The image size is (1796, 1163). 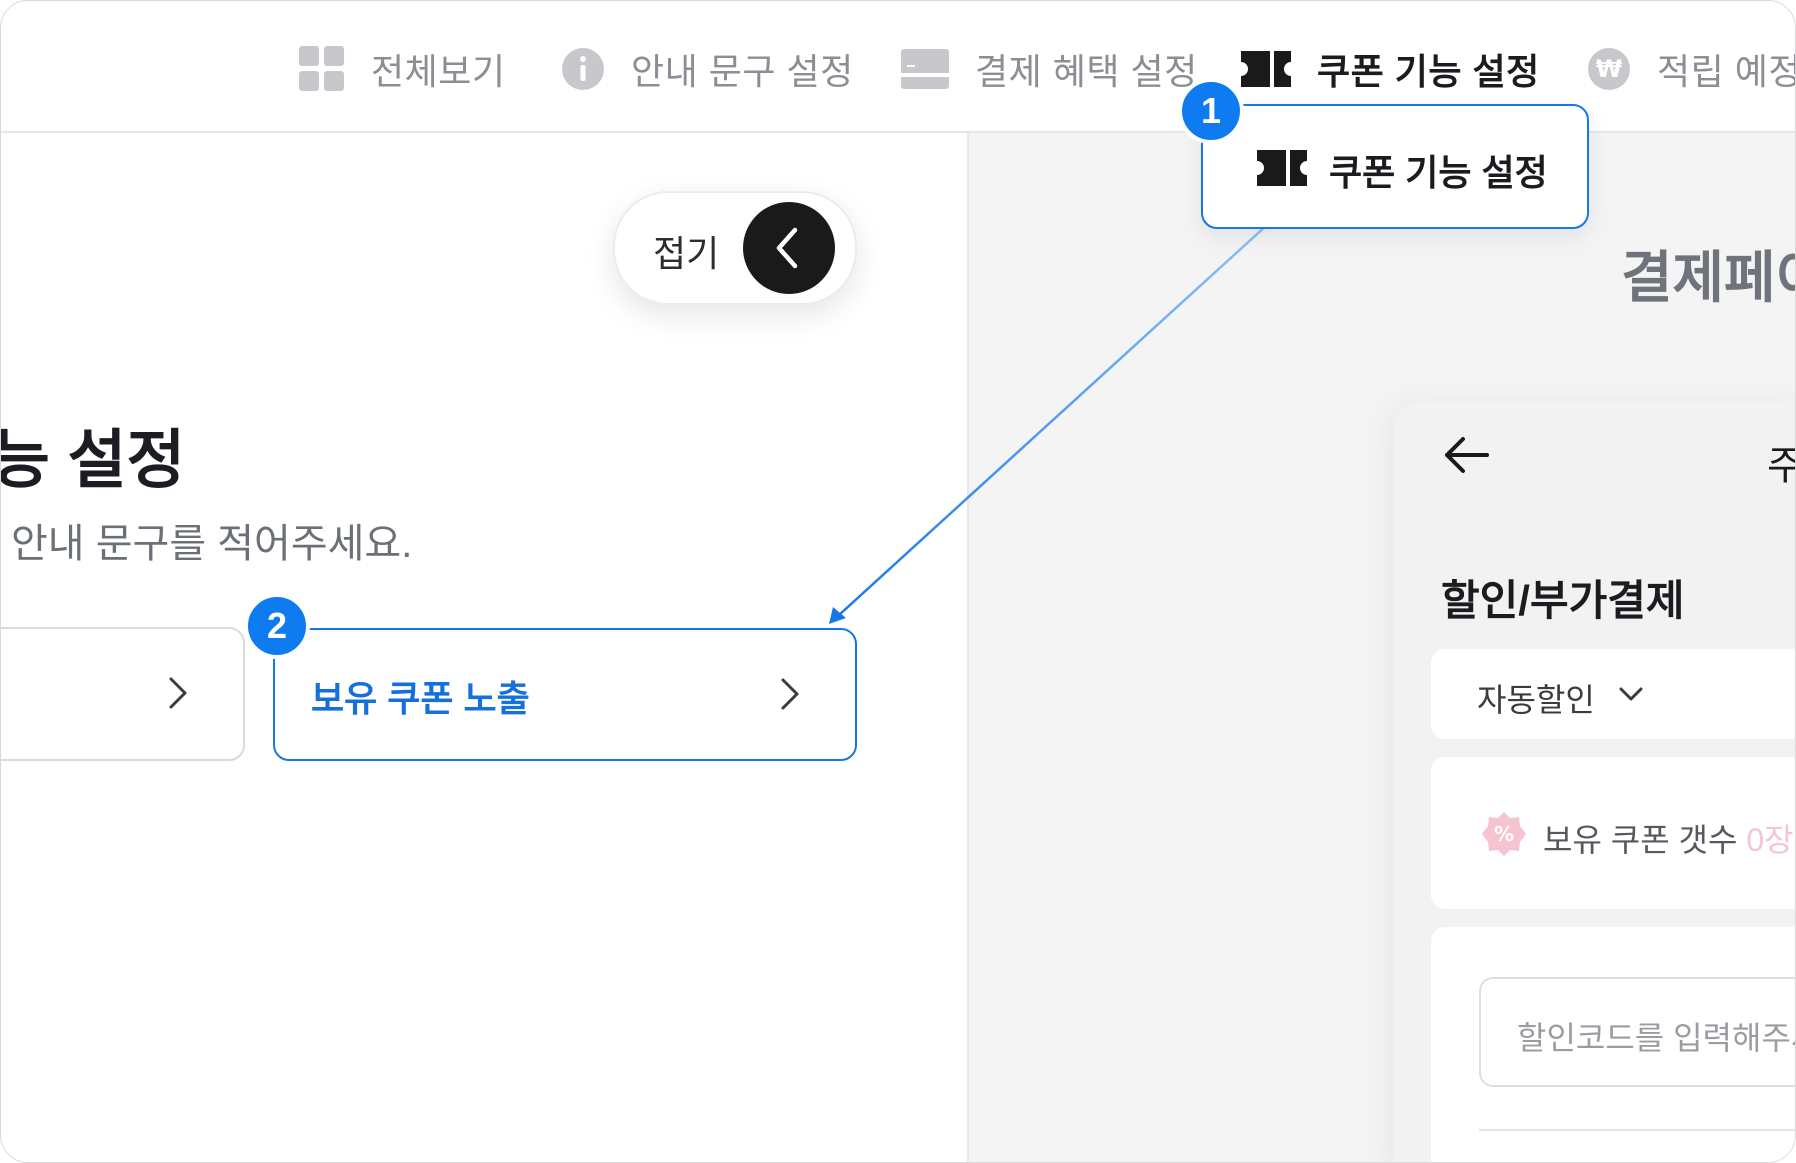 I want to click on discount-code-input: 할인코드를 입력해주세요, so click(x=1637, y=1032).